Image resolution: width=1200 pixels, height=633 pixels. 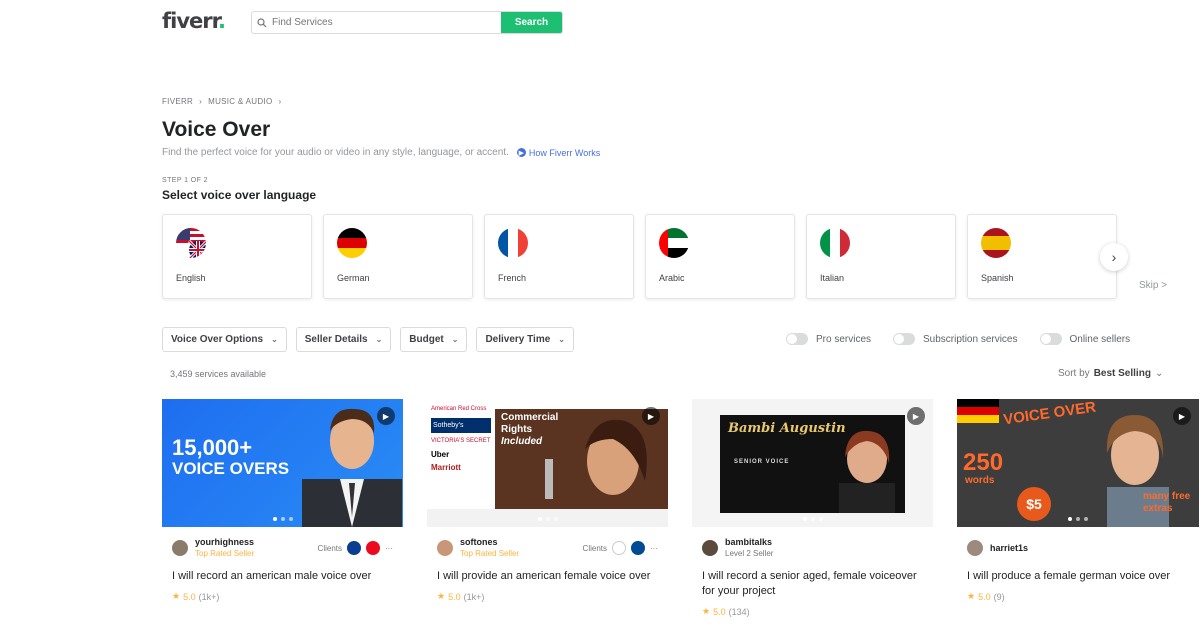 I want to click on carousel-dots, so click(x=547, y=519).